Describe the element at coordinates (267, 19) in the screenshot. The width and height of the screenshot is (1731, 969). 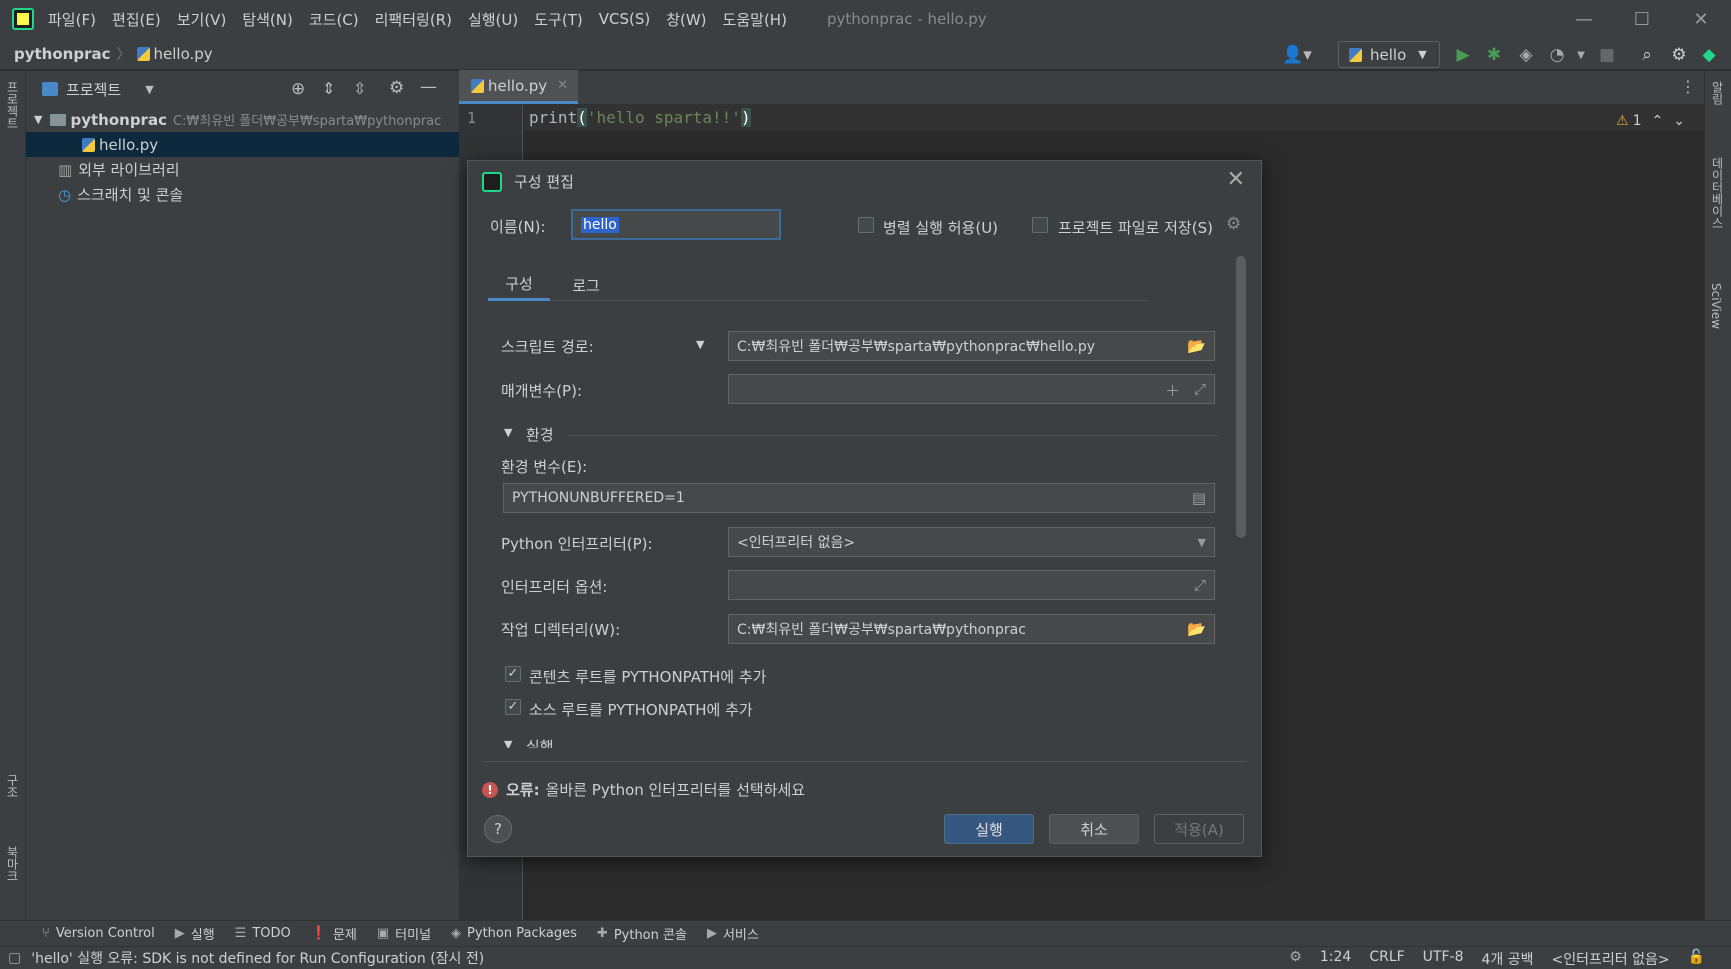
I see `menu-navigate: 탐색(N)` at that location.